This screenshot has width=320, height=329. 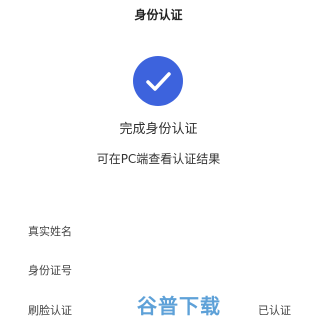 What do you see at coordinates (50, 270) in the screenshot?
I see `id-number-label: 身份证号` at bounding box center [50, 270].